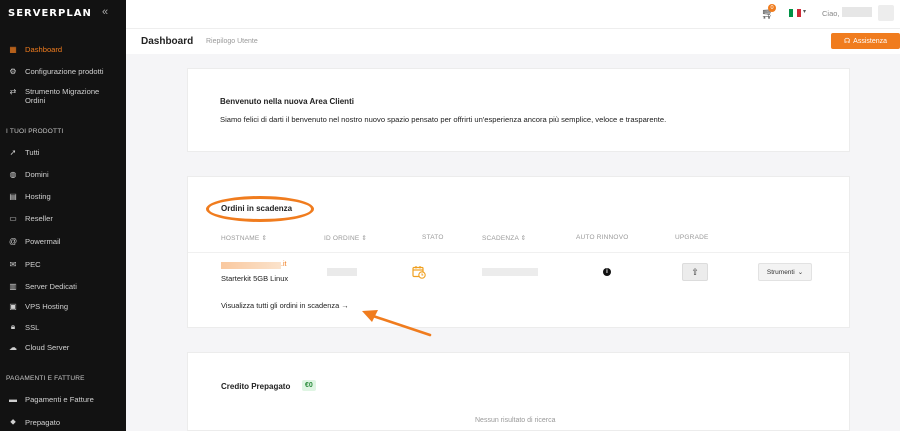  Describe the element at coordinates (13, 196) in the screenshot. I see `server-icon: ▤` at that location.